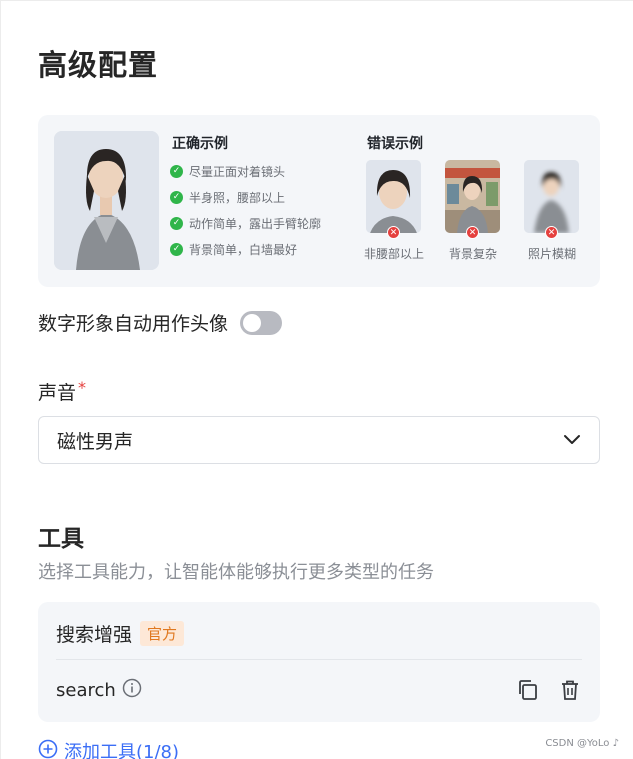 Image resolution: width=633 pixels, height=759 pixels. Describe the element at coordinates (319, 440) in the screenshot. I see `voice-select: 磁性男声` at that location.